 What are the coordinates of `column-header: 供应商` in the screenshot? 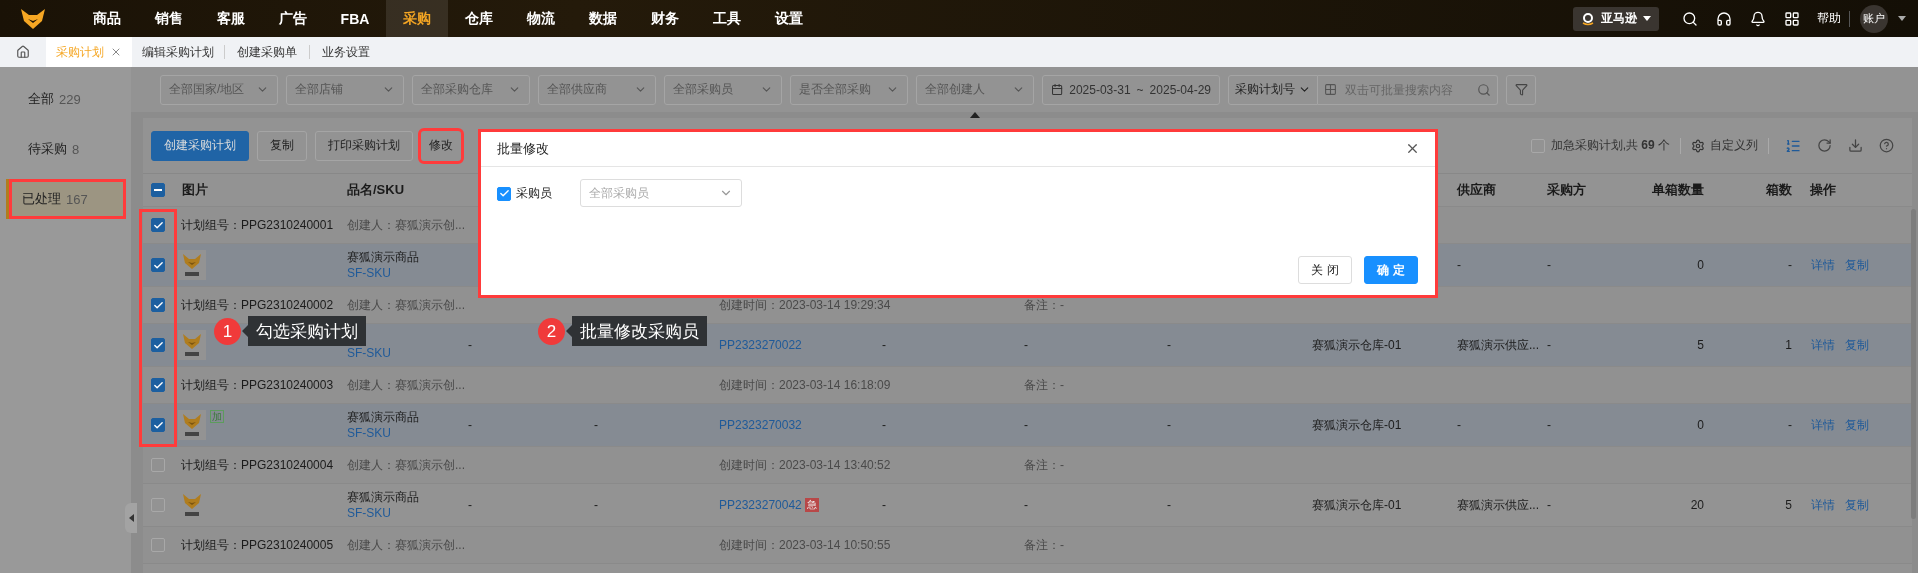 It's located at (1476, 190).